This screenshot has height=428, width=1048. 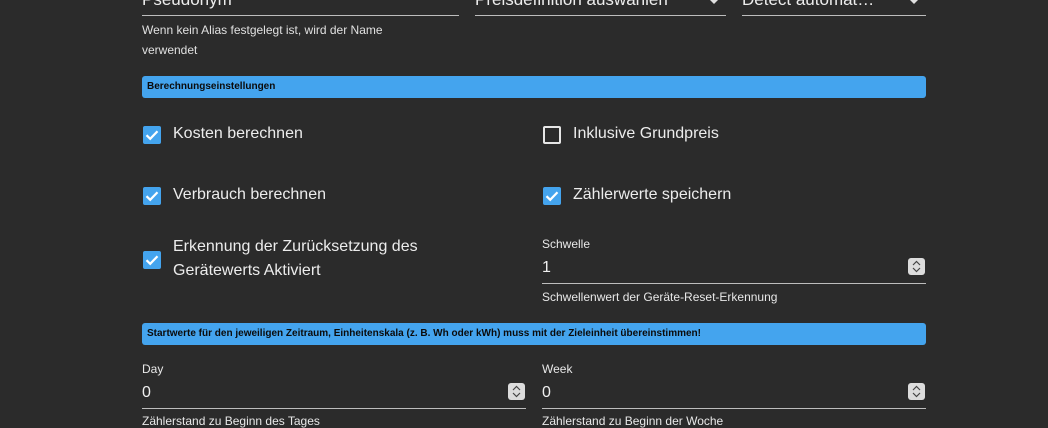 I want to click on calc-settings-banner: Berechnungseinstellungen, so click(x=534, y=87).